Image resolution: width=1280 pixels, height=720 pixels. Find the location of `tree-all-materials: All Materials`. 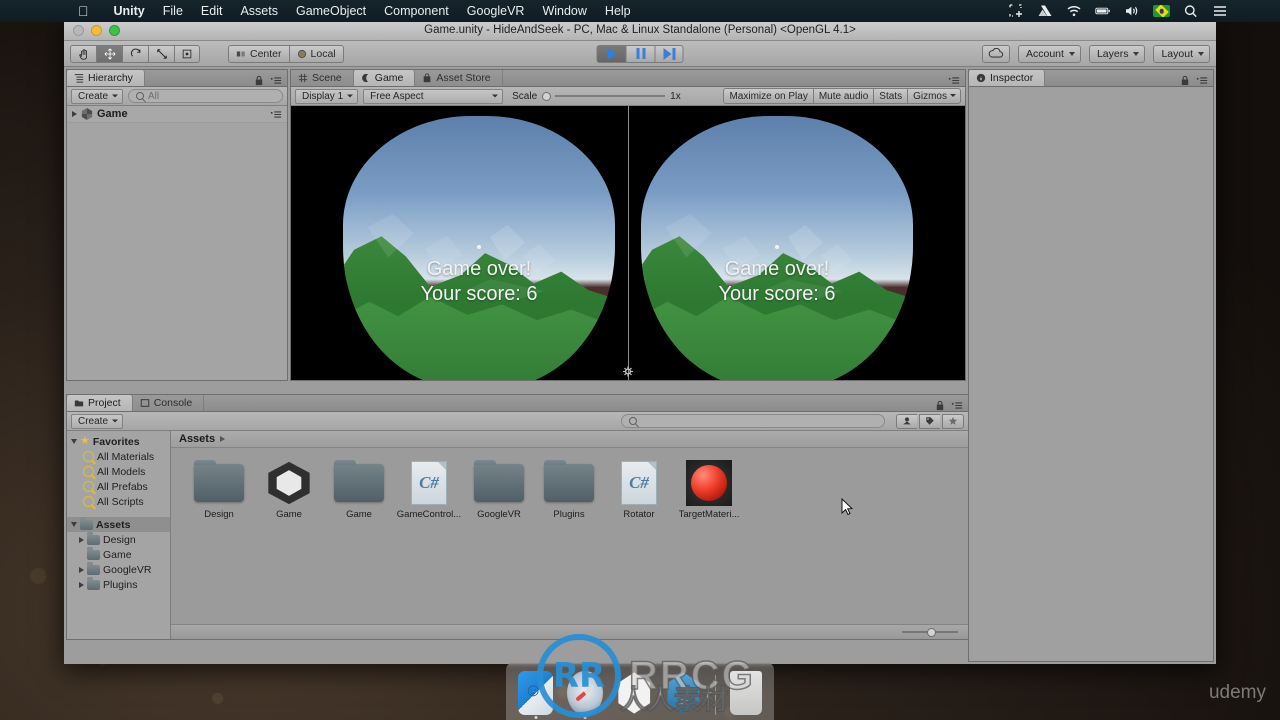

tree-all-materials: All Materials is located at coordinates (118, 456).